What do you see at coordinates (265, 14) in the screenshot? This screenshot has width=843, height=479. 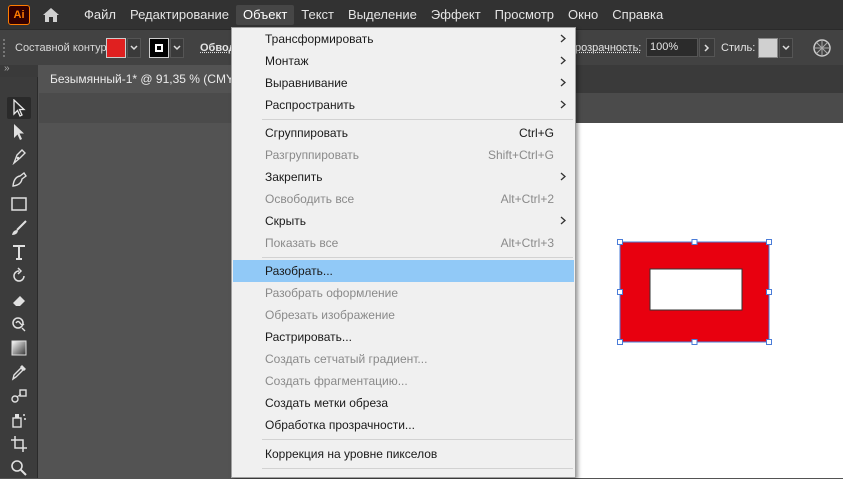 I see `menu-object: Объект` at bounding box center [265, 14].